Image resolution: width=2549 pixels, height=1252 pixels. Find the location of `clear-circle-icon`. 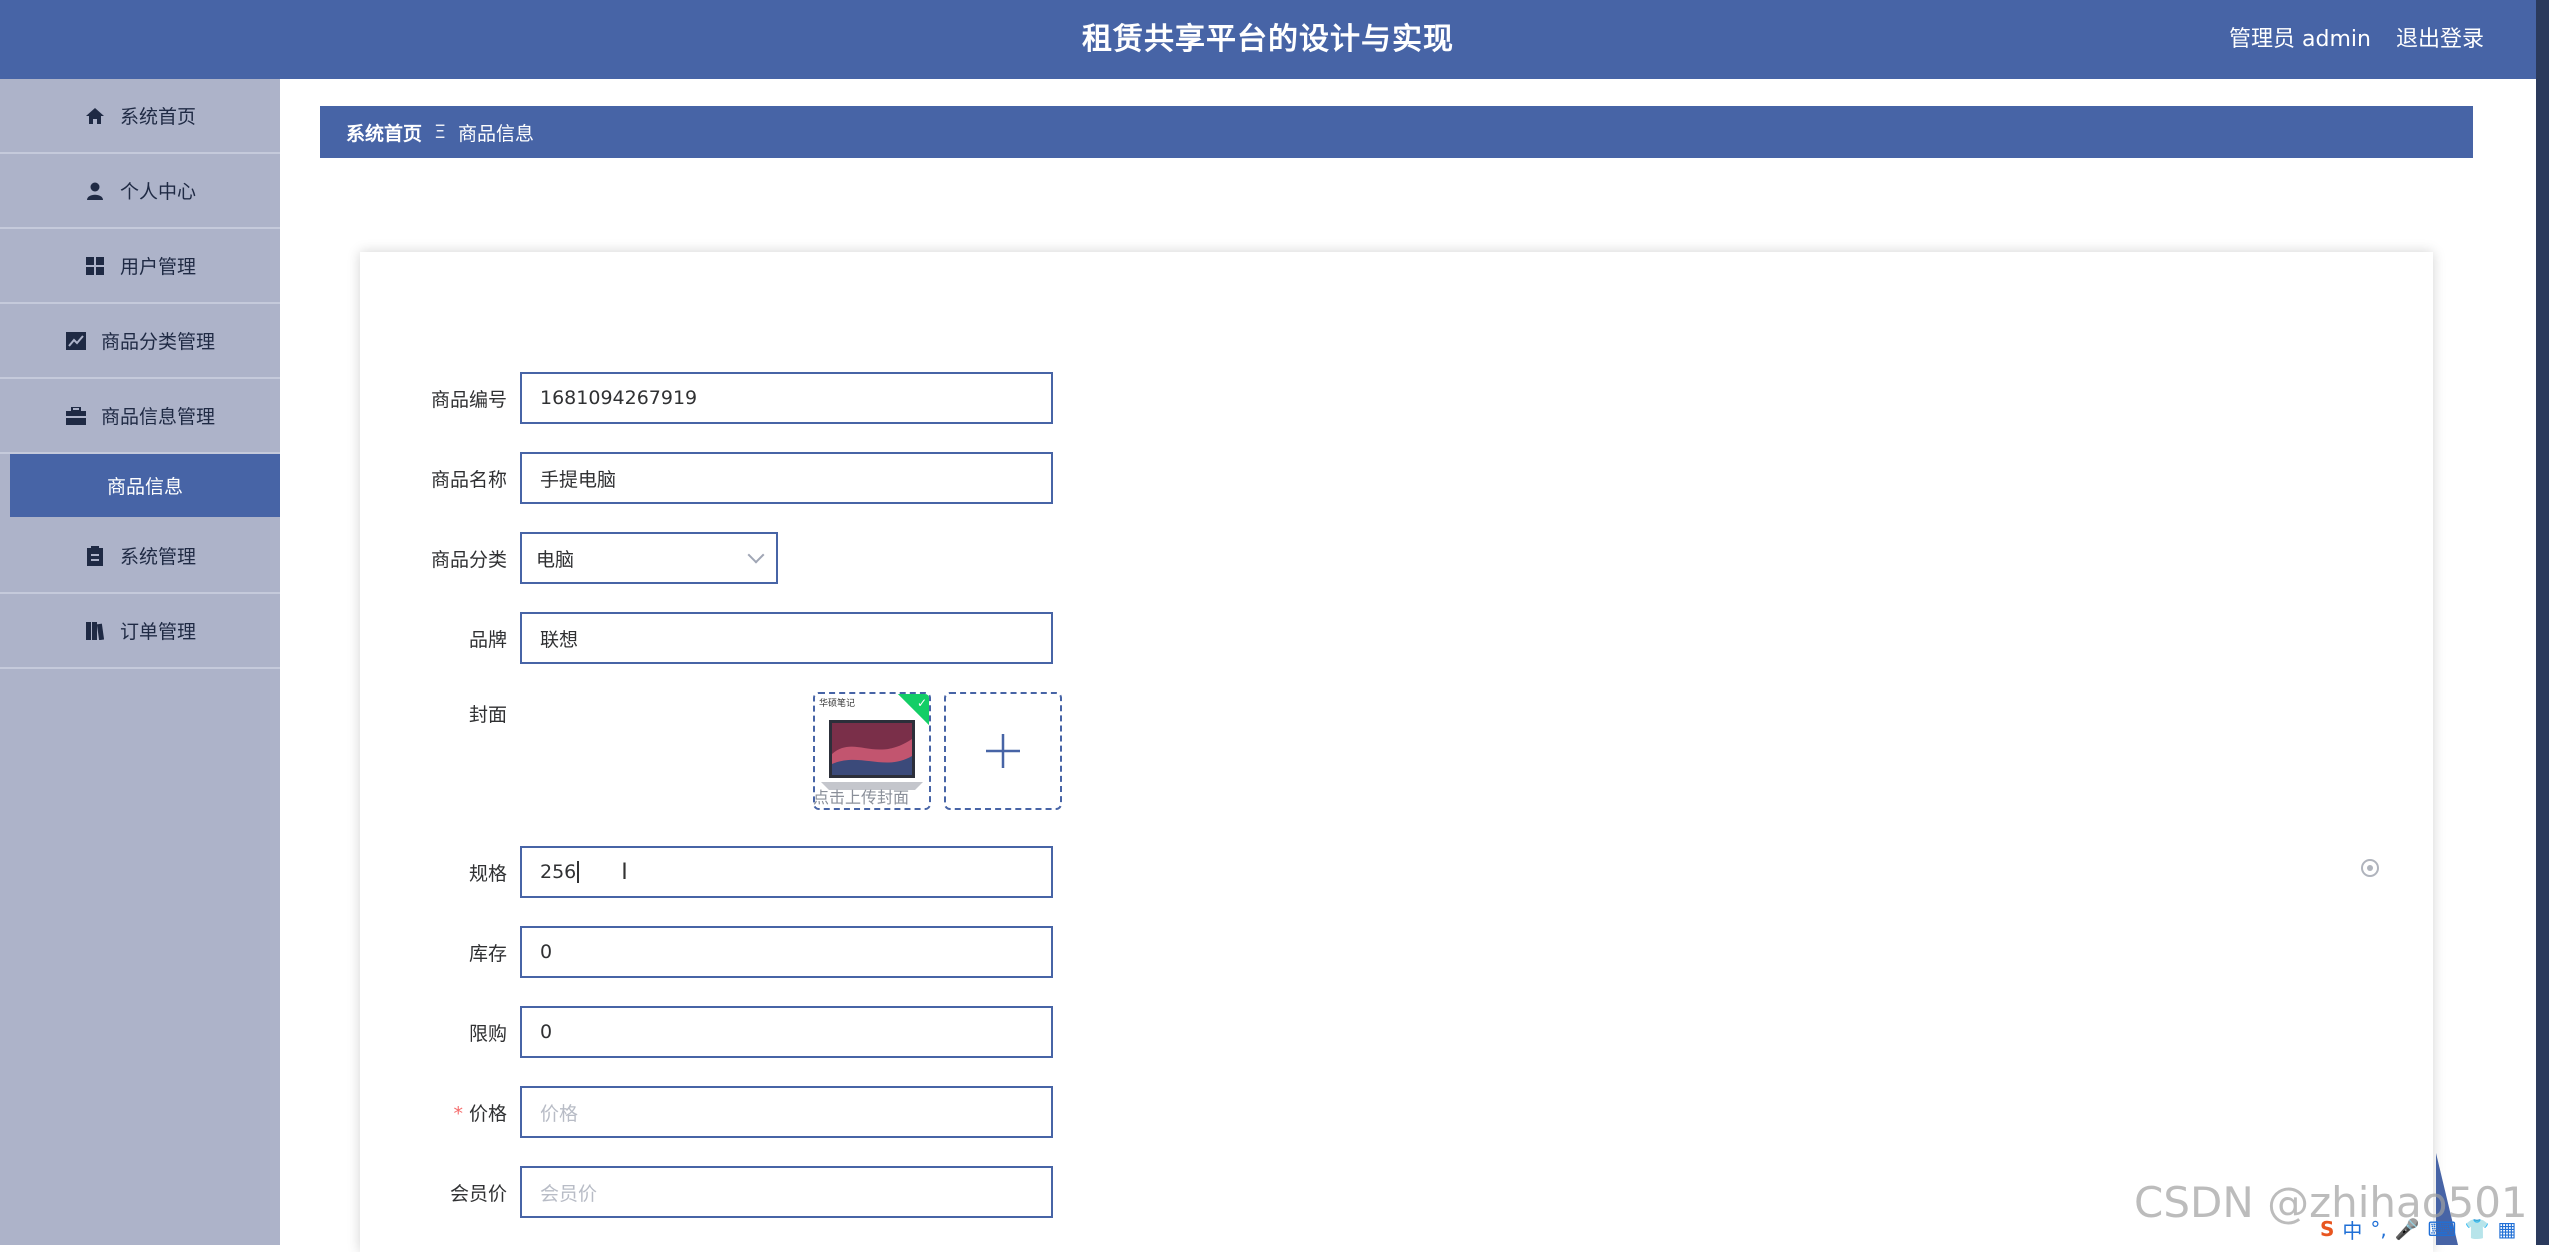

clear-circle-icon is located at coordinates (2370, 868).